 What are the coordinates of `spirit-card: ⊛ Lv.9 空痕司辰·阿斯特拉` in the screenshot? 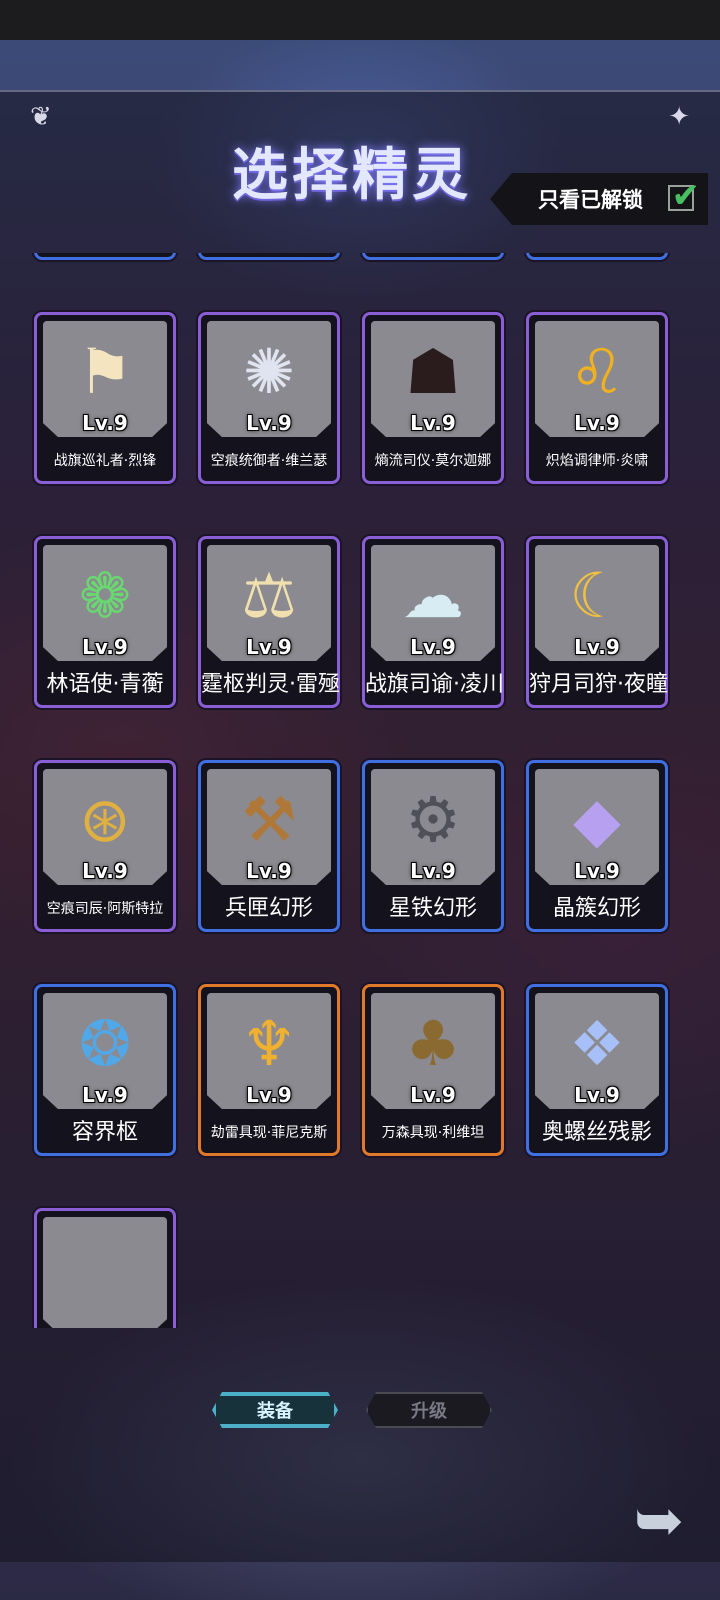 It's located at (105, 846).